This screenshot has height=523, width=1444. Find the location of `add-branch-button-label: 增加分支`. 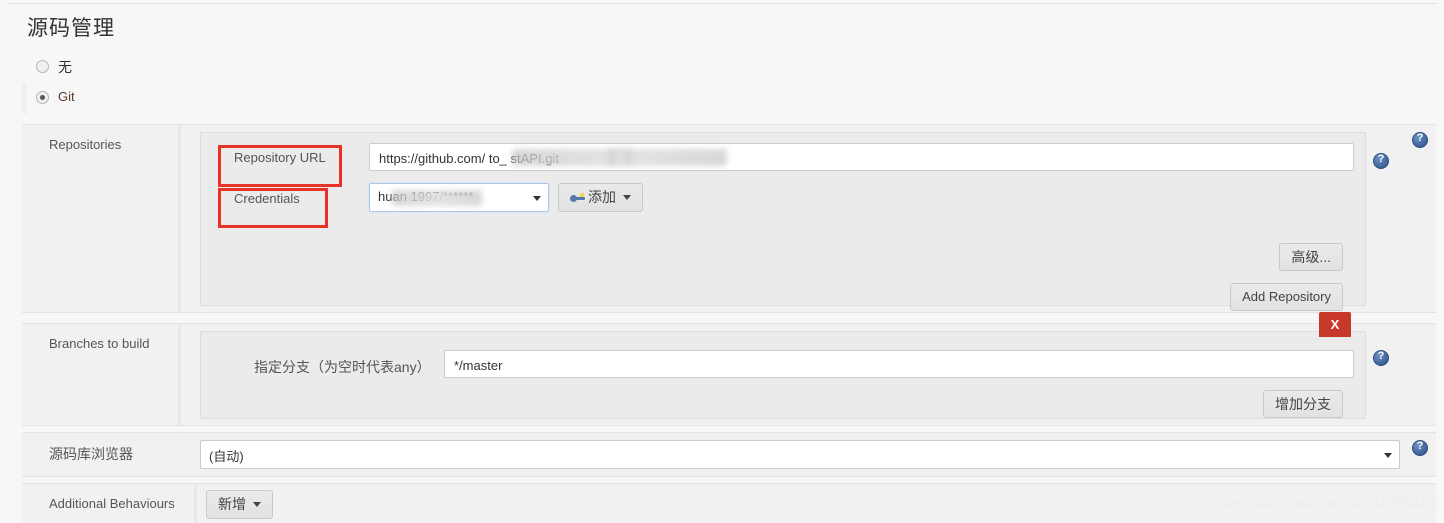

add-branch-button-label: 增加分支 is located at coordinates (1303, 404).